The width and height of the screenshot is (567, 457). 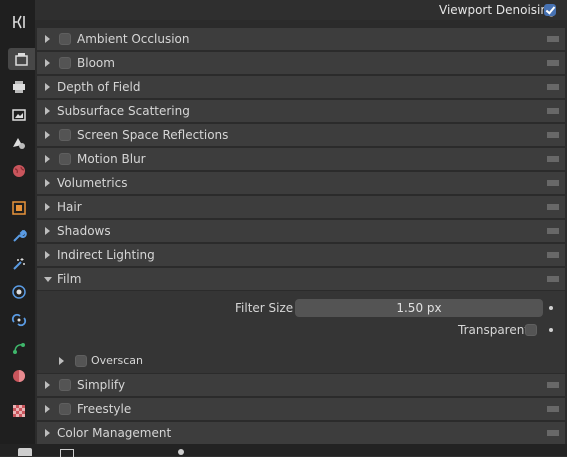 I want to click on status-bar, so click(x=283, y=450).